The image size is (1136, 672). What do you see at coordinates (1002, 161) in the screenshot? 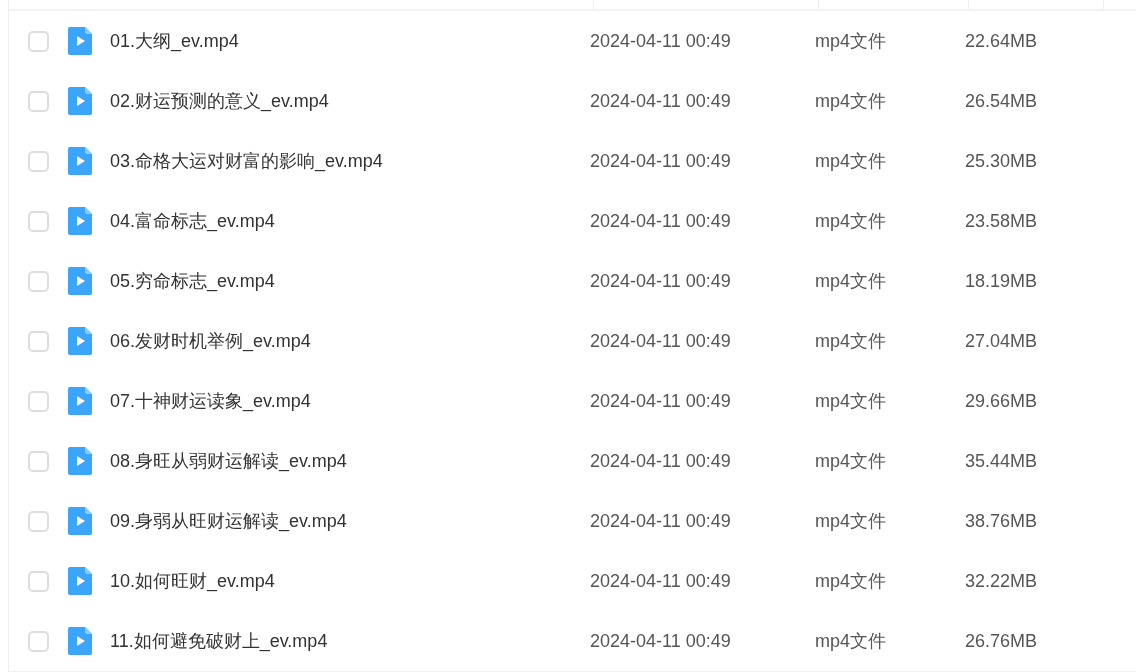
I see `file-size: 25.30MB` at bounding box center [1002, 161].